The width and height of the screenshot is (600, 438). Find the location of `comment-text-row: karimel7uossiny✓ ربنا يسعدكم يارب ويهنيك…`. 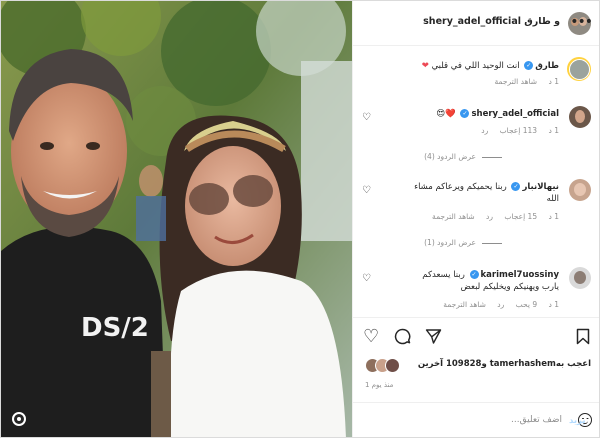

comment-text-row: karimel7uossiny✓ ربنا يسعدكم يارب ويهنيك… is located at coordinates (484, 281).